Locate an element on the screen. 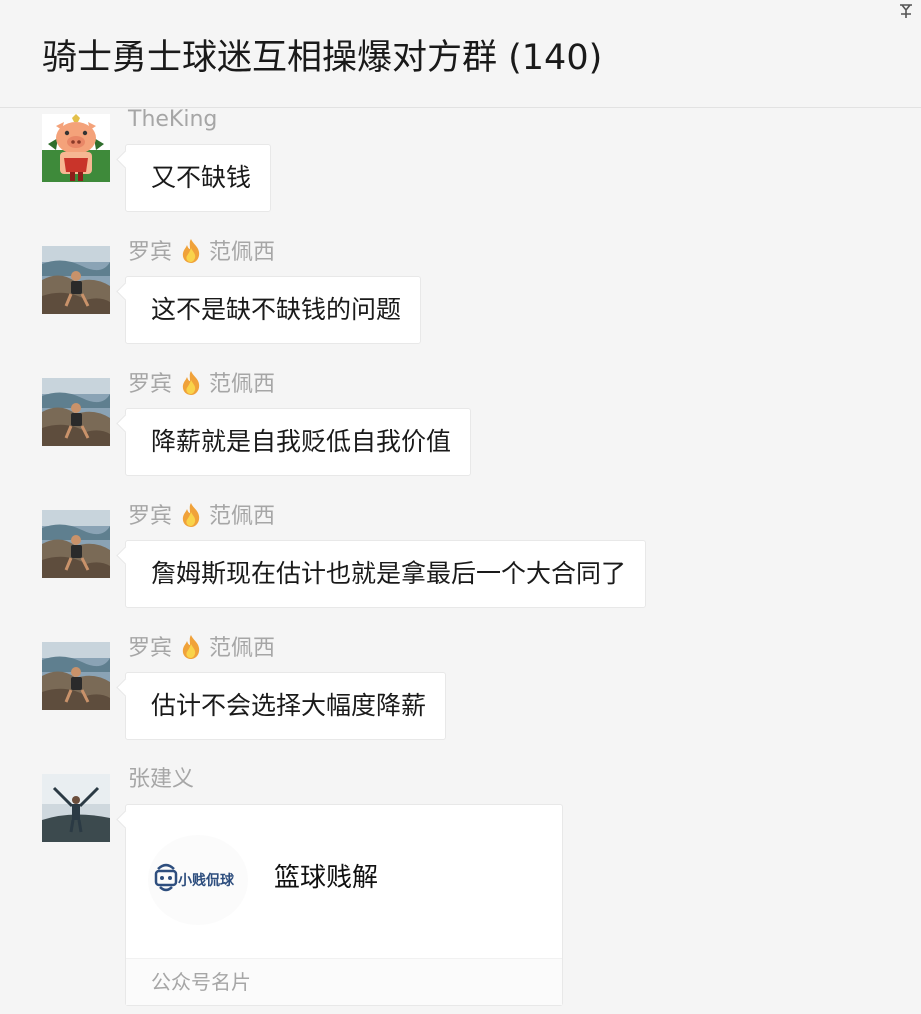  message-bubble: 詹姆斯现在估计也就是拿最后一个大合同了 is located at coordinates (386, 574).